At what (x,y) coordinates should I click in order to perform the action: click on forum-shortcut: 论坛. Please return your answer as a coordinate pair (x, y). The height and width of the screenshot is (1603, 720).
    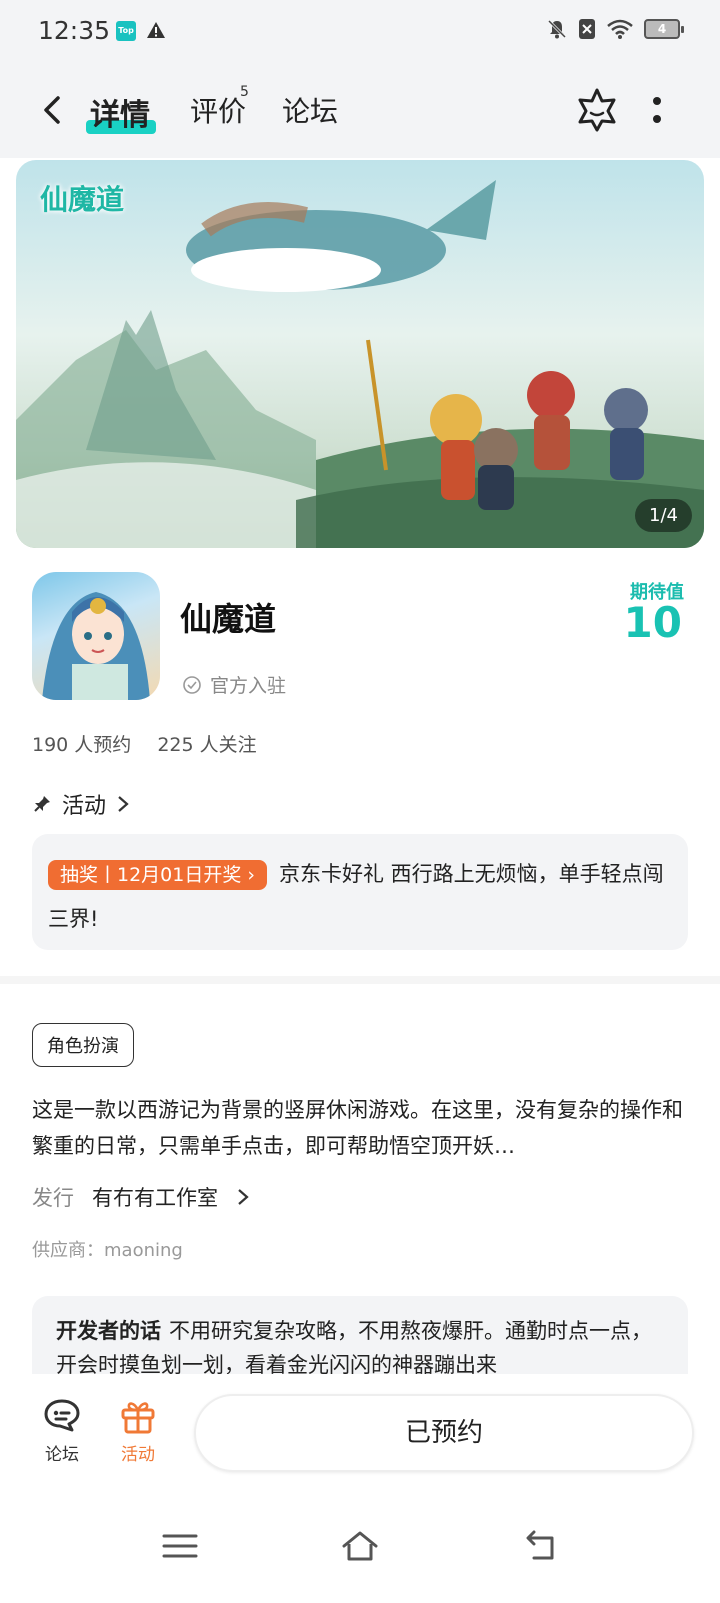
    Looking at the image, I should click on (62, 1431).